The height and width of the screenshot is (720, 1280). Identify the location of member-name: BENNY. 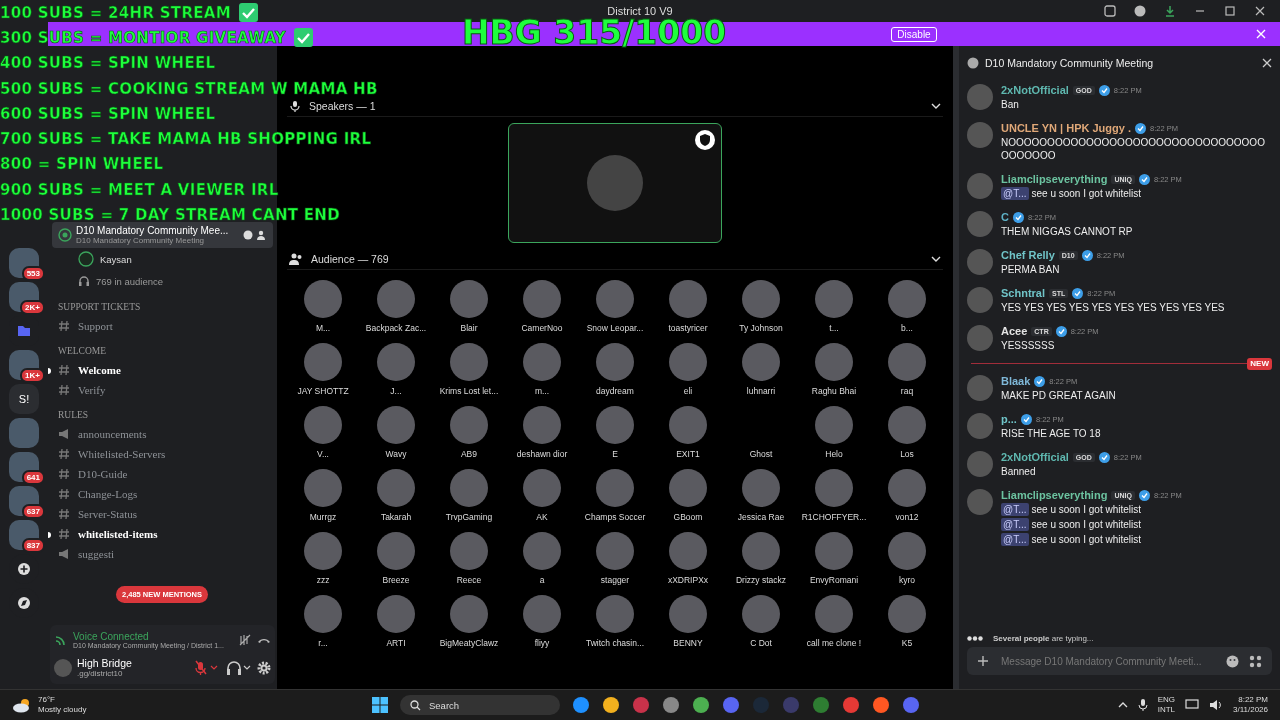
(688, 643).